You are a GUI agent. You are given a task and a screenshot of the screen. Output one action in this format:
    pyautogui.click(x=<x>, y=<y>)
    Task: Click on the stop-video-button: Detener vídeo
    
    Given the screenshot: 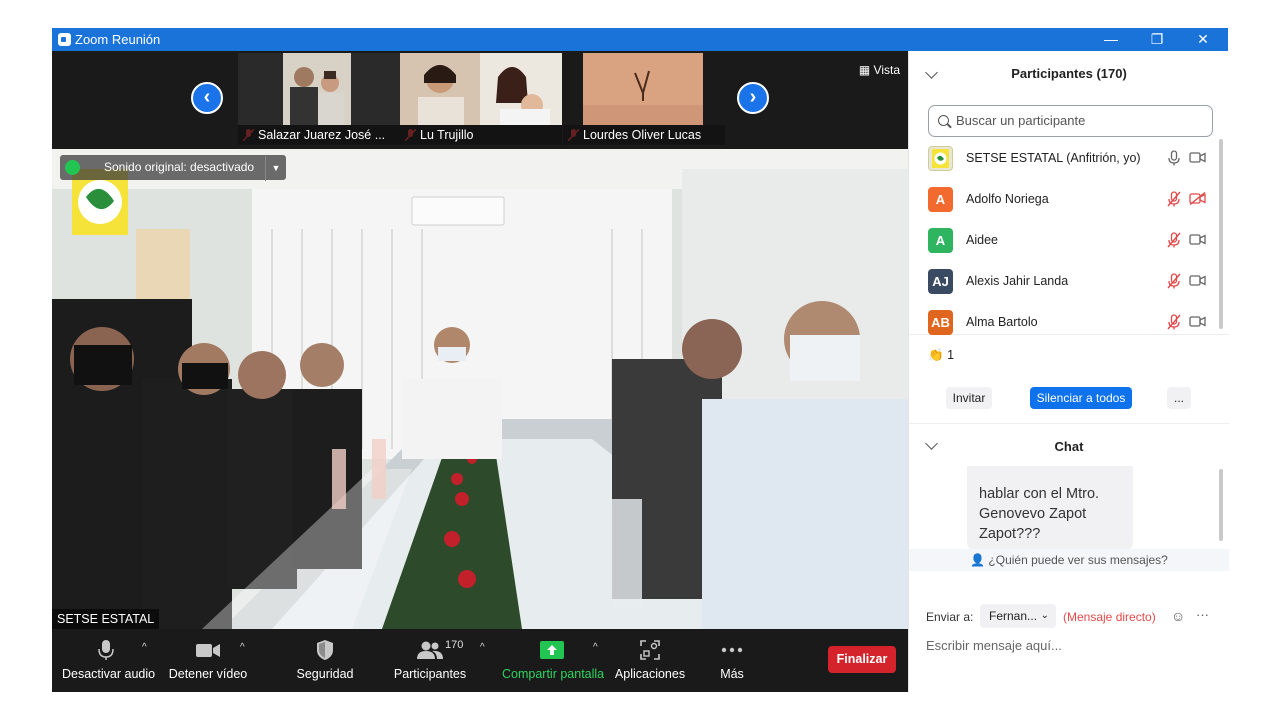 What is the action you would take?
    pyautogui.click(x=208, y=660)
    